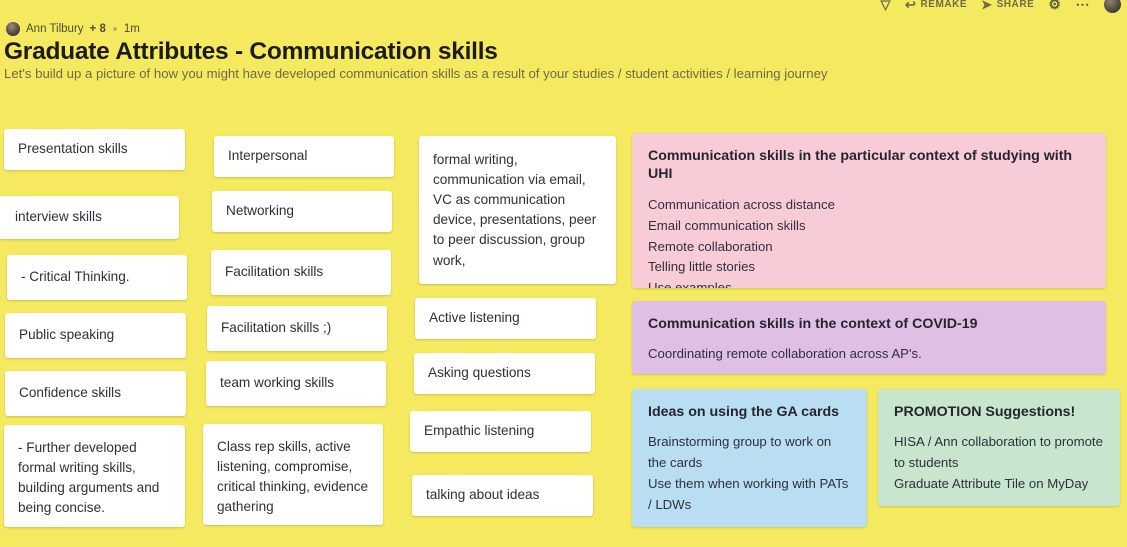  Describe the element at coordinates (302, 211) in the screenshot. I see `card-networking: Networking` at that location.